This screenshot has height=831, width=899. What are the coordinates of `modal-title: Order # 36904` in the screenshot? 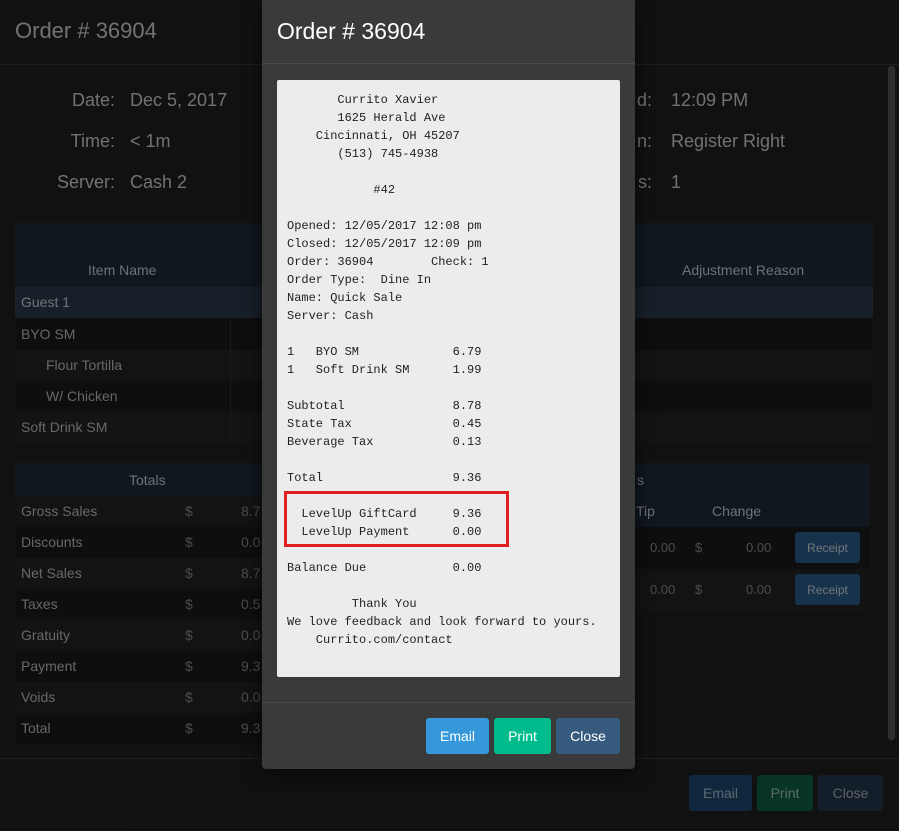 It's located at (351, 31).